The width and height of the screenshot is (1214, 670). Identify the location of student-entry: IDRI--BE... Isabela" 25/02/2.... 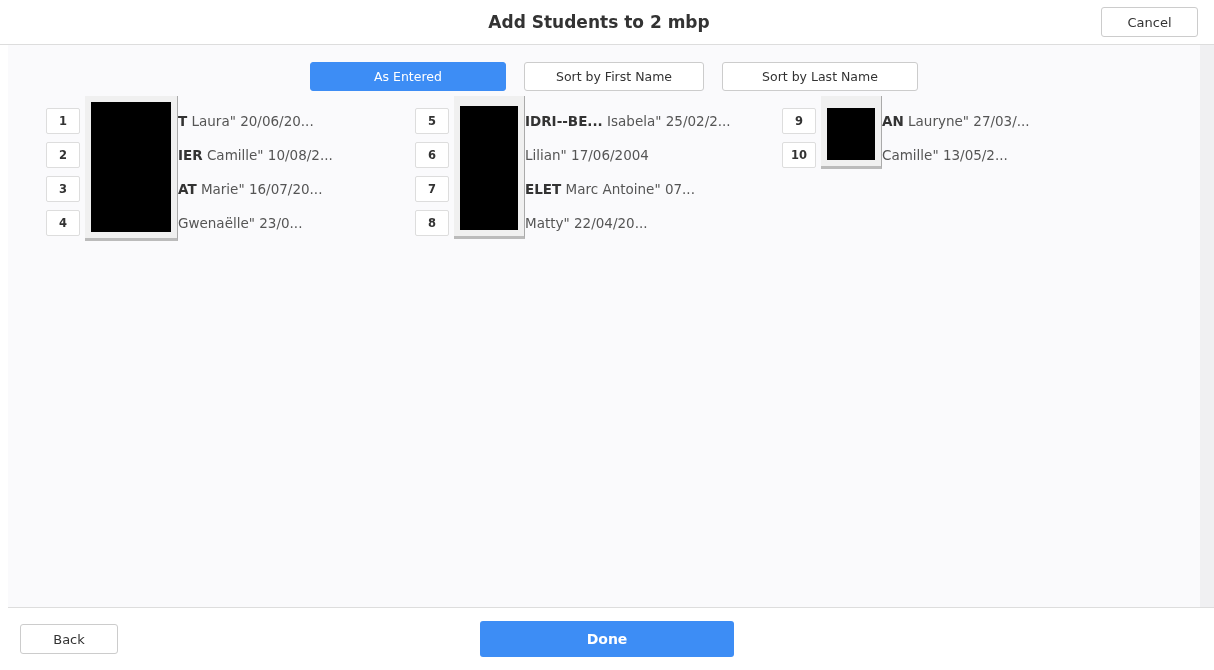
(628, 121).